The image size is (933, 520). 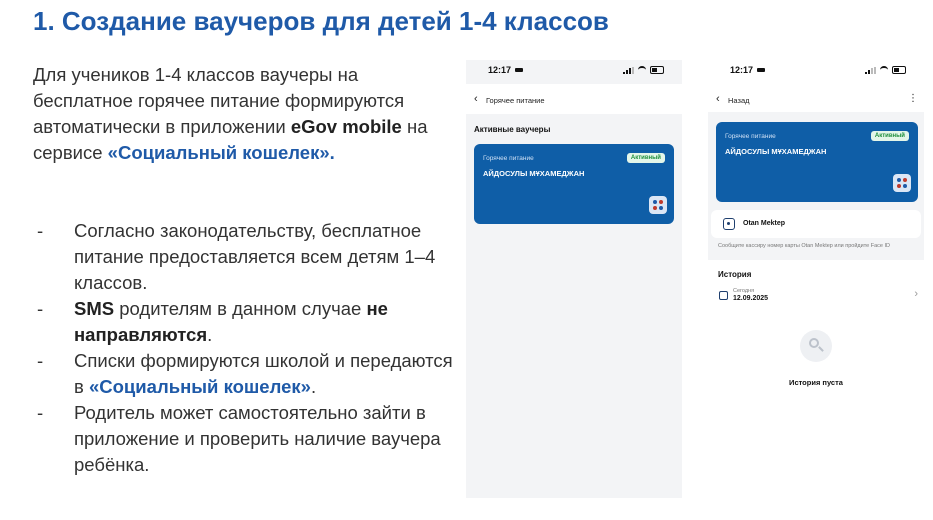 I want to click on history-heading: История, so click(x=735, y=274).